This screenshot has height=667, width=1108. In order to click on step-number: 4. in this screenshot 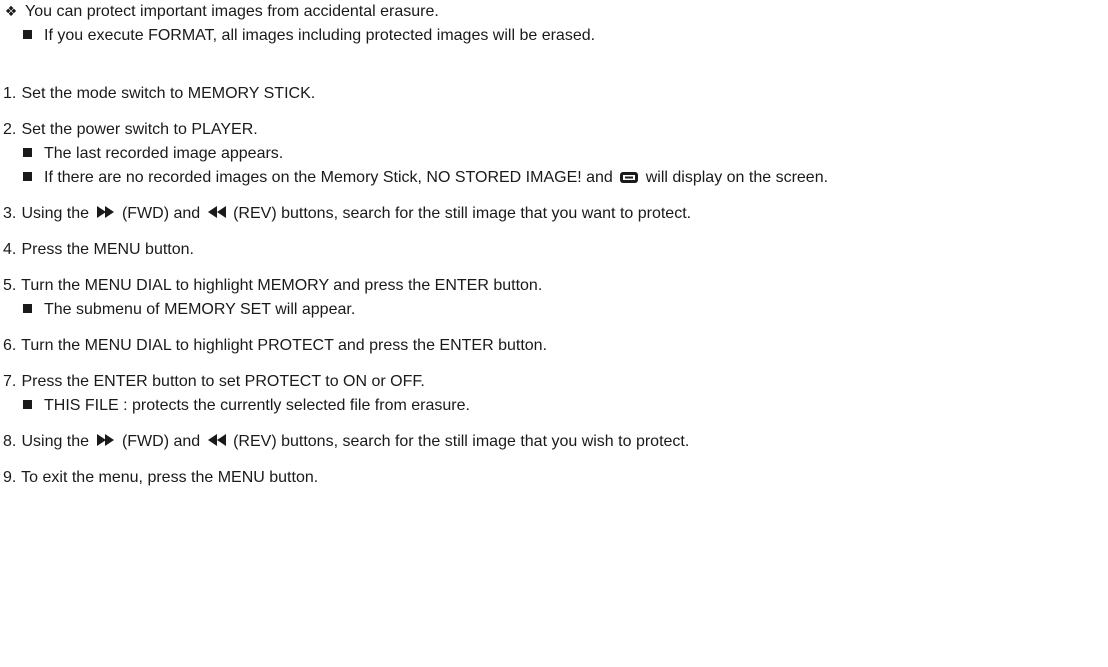, I will do `click(10, 249)`.